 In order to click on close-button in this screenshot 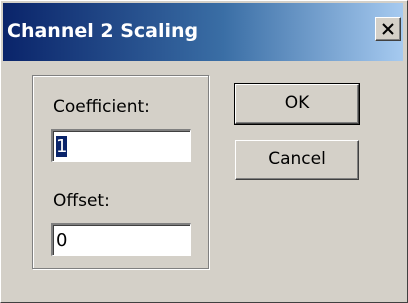, I will do `click(388, 29)`.